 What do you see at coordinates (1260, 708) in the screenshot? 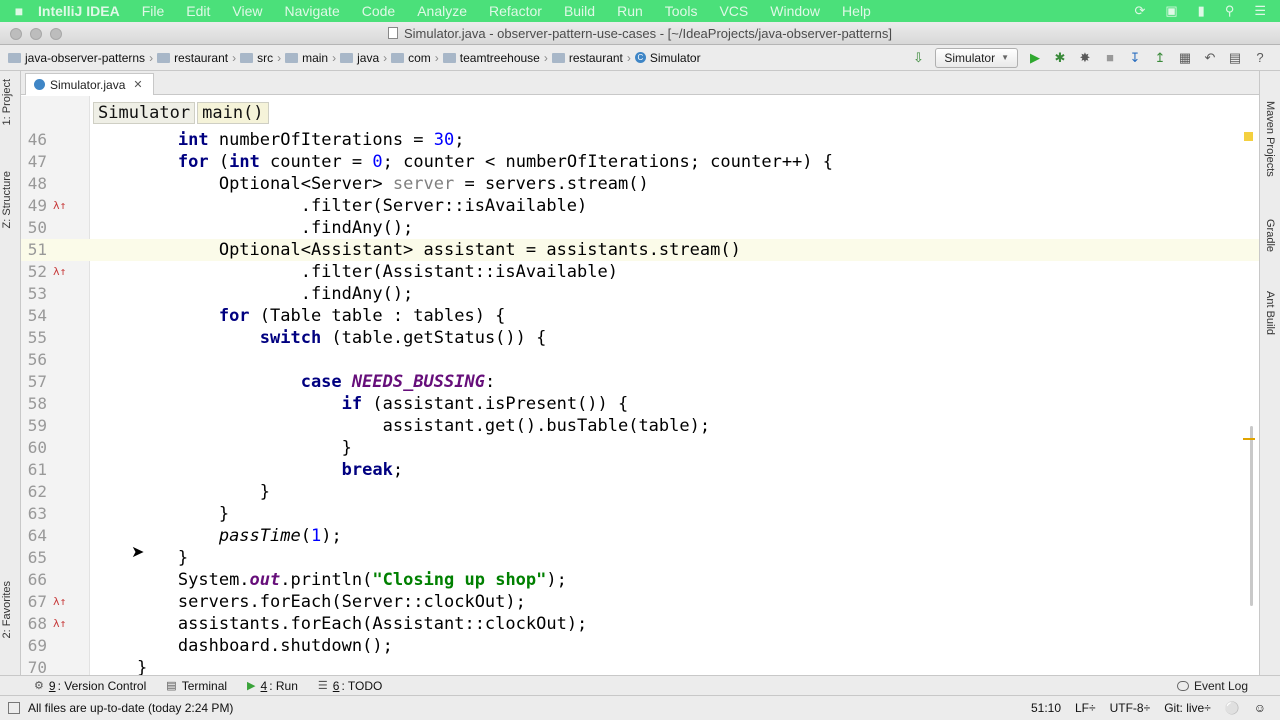
I see `inspector-icon: ☺` at bounding box center [1260, 708].